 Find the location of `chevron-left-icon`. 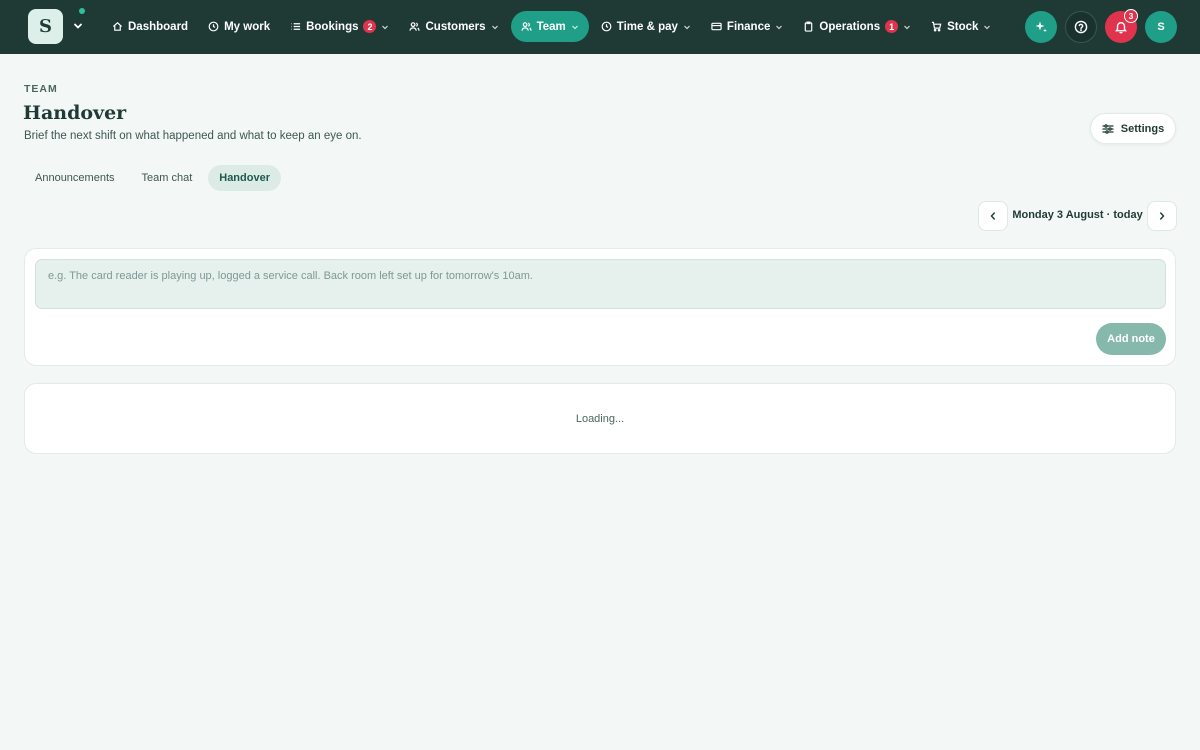

chevron-left-icon is located at coordinates (992, 216).